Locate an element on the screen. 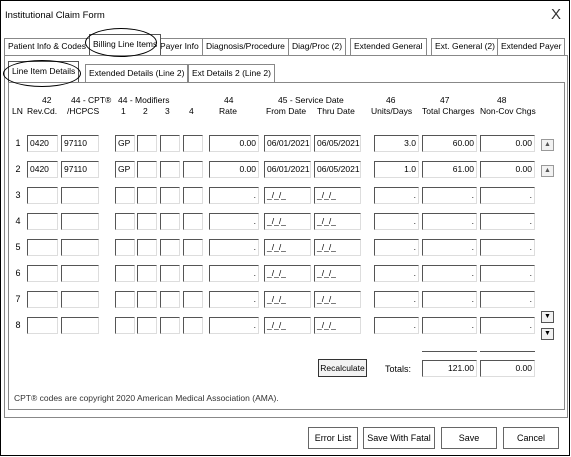 The width and height of the screenshot is (571, 457). tab-billing-line-items: Billing Line Items is located at coordinates (125, 44).